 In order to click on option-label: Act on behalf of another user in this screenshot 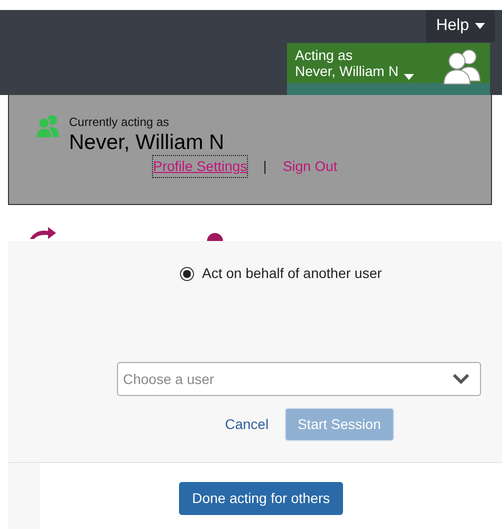, I will do `click(292, 273)`.